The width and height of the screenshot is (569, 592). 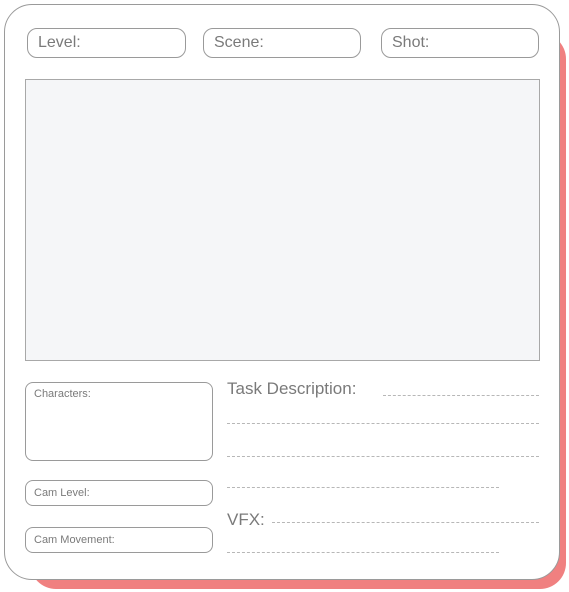 What do you see at coordinates (460, 43) in the screenshot?
I see `shot-field: Shot:` at bounding box center [460, 43].